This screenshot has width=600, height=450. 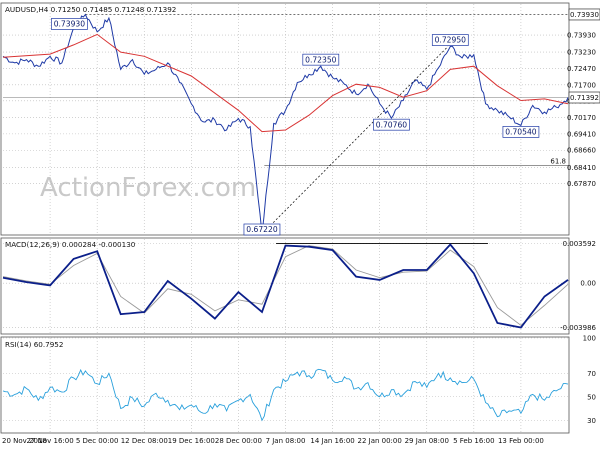 I want to click on x-tick-label: 5 Dec 00:00, so click(x=97, y=441).